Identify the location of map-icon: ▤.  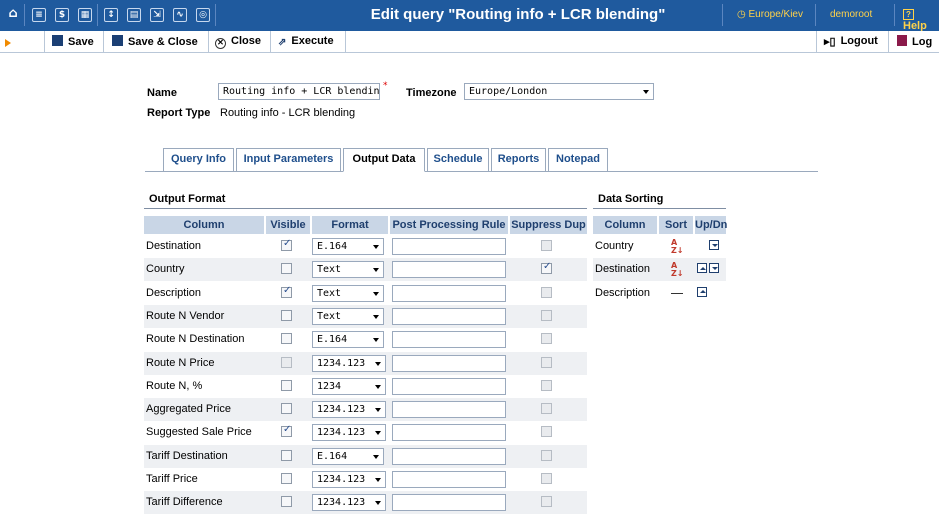
(134, 15).